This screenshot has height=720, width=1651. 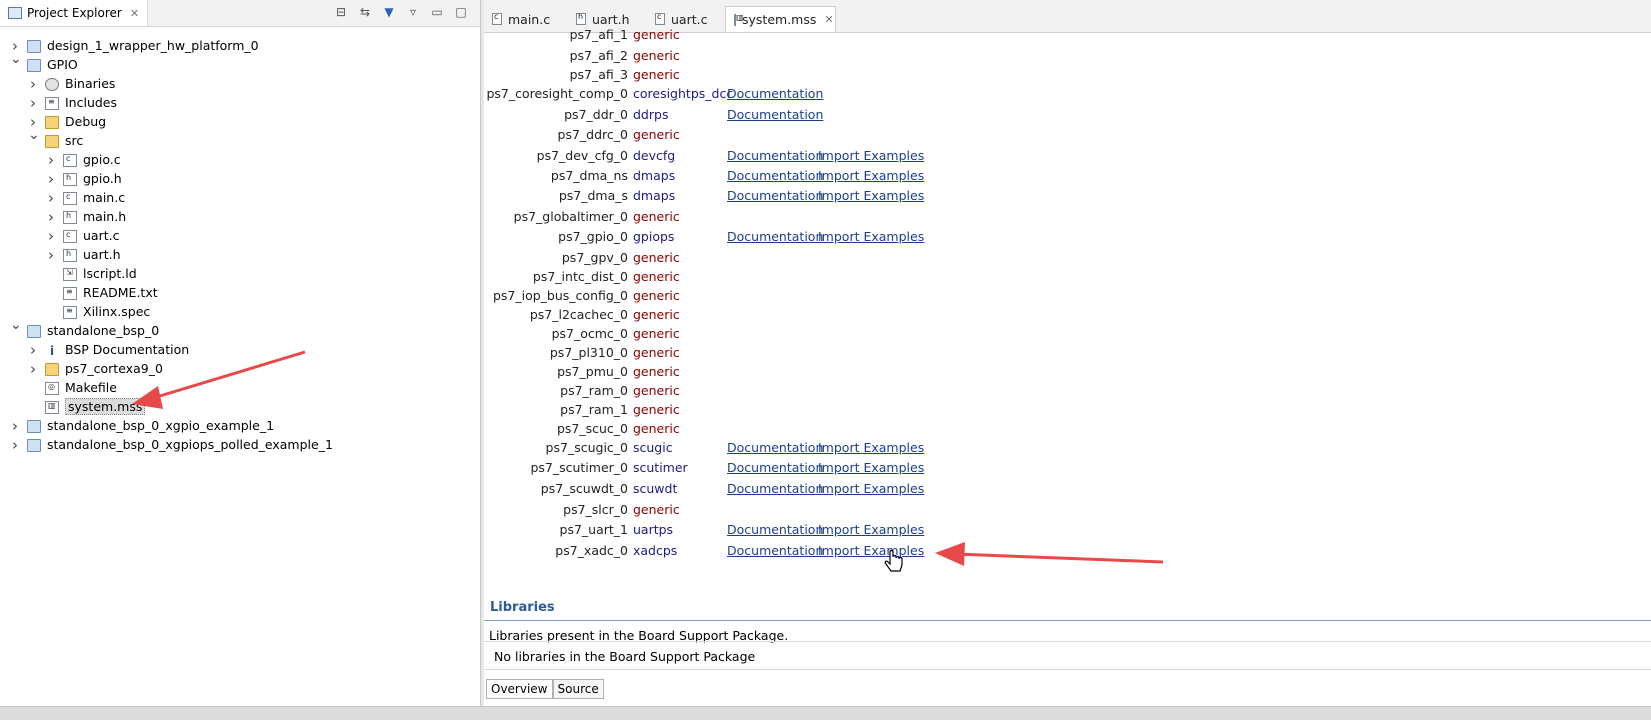 What do you see at coordinates (893, 560) in the screenshot?
I see `hand-cursor-icon` at bounding box center [893, 560].